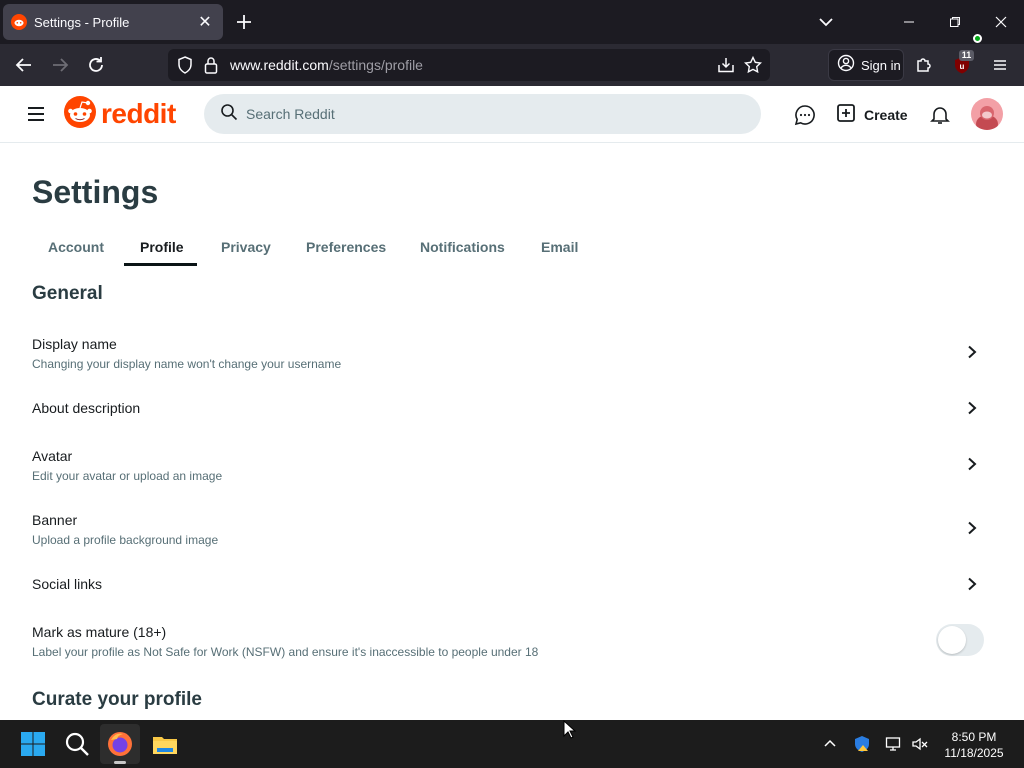 This screenshot has width=1024, height=768. I want to click on reddit-favicon-icon, so click(19, 22).